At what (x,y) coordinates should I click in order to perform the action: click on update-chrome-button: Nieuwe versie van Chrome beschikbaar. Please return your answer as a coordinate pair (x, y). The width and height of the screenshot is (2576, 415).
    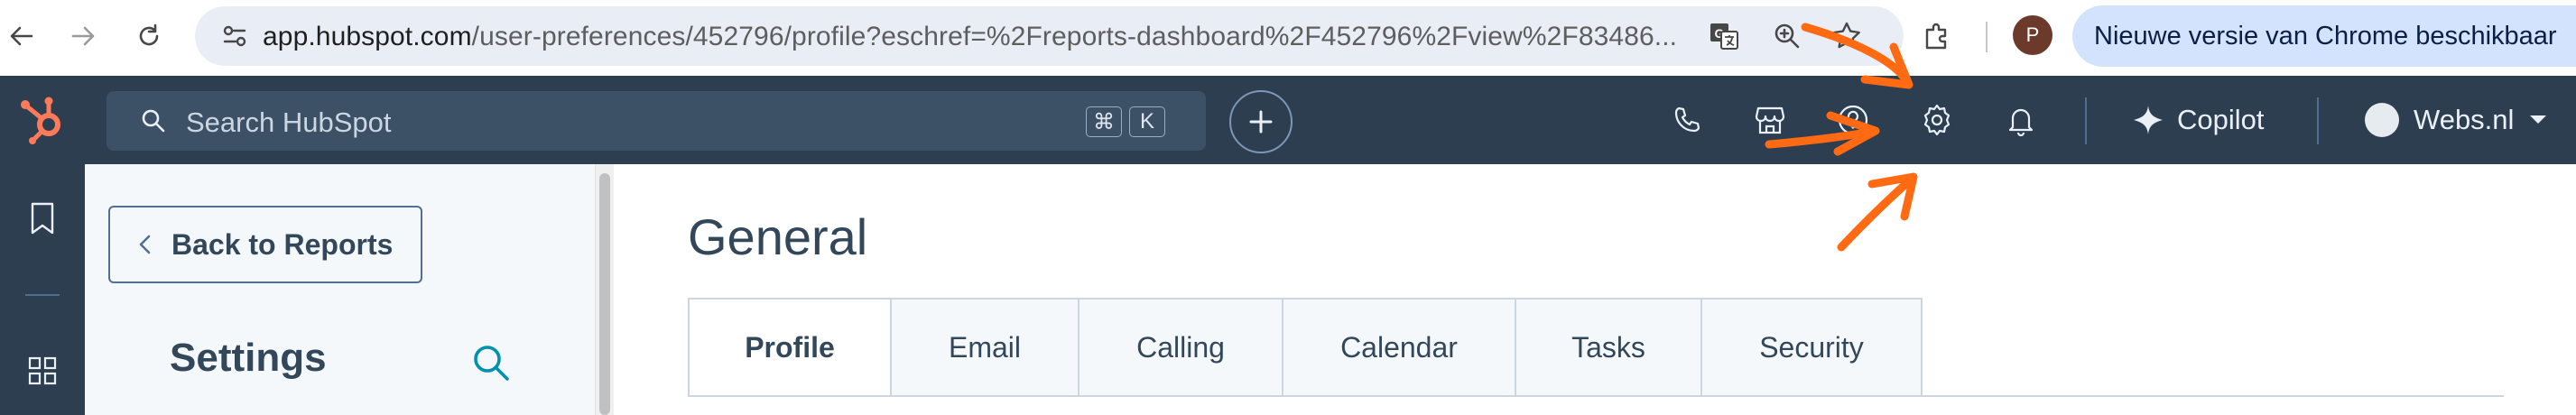
    Looking at the image, I should click on (2324, 36).